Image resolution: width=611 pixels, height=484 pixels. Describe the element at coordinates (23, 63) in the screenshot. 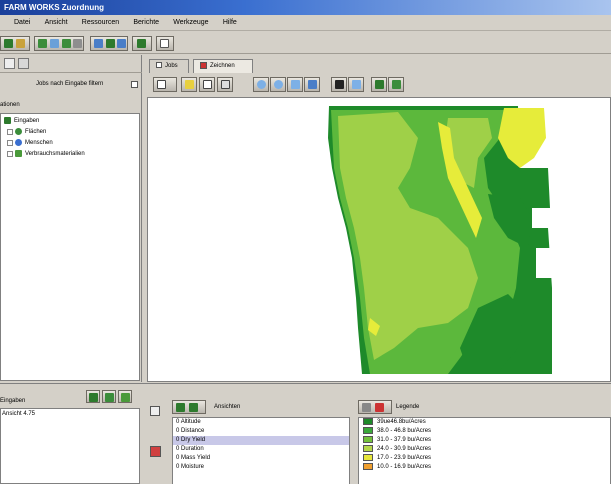

I see `filter-icon` at that location.